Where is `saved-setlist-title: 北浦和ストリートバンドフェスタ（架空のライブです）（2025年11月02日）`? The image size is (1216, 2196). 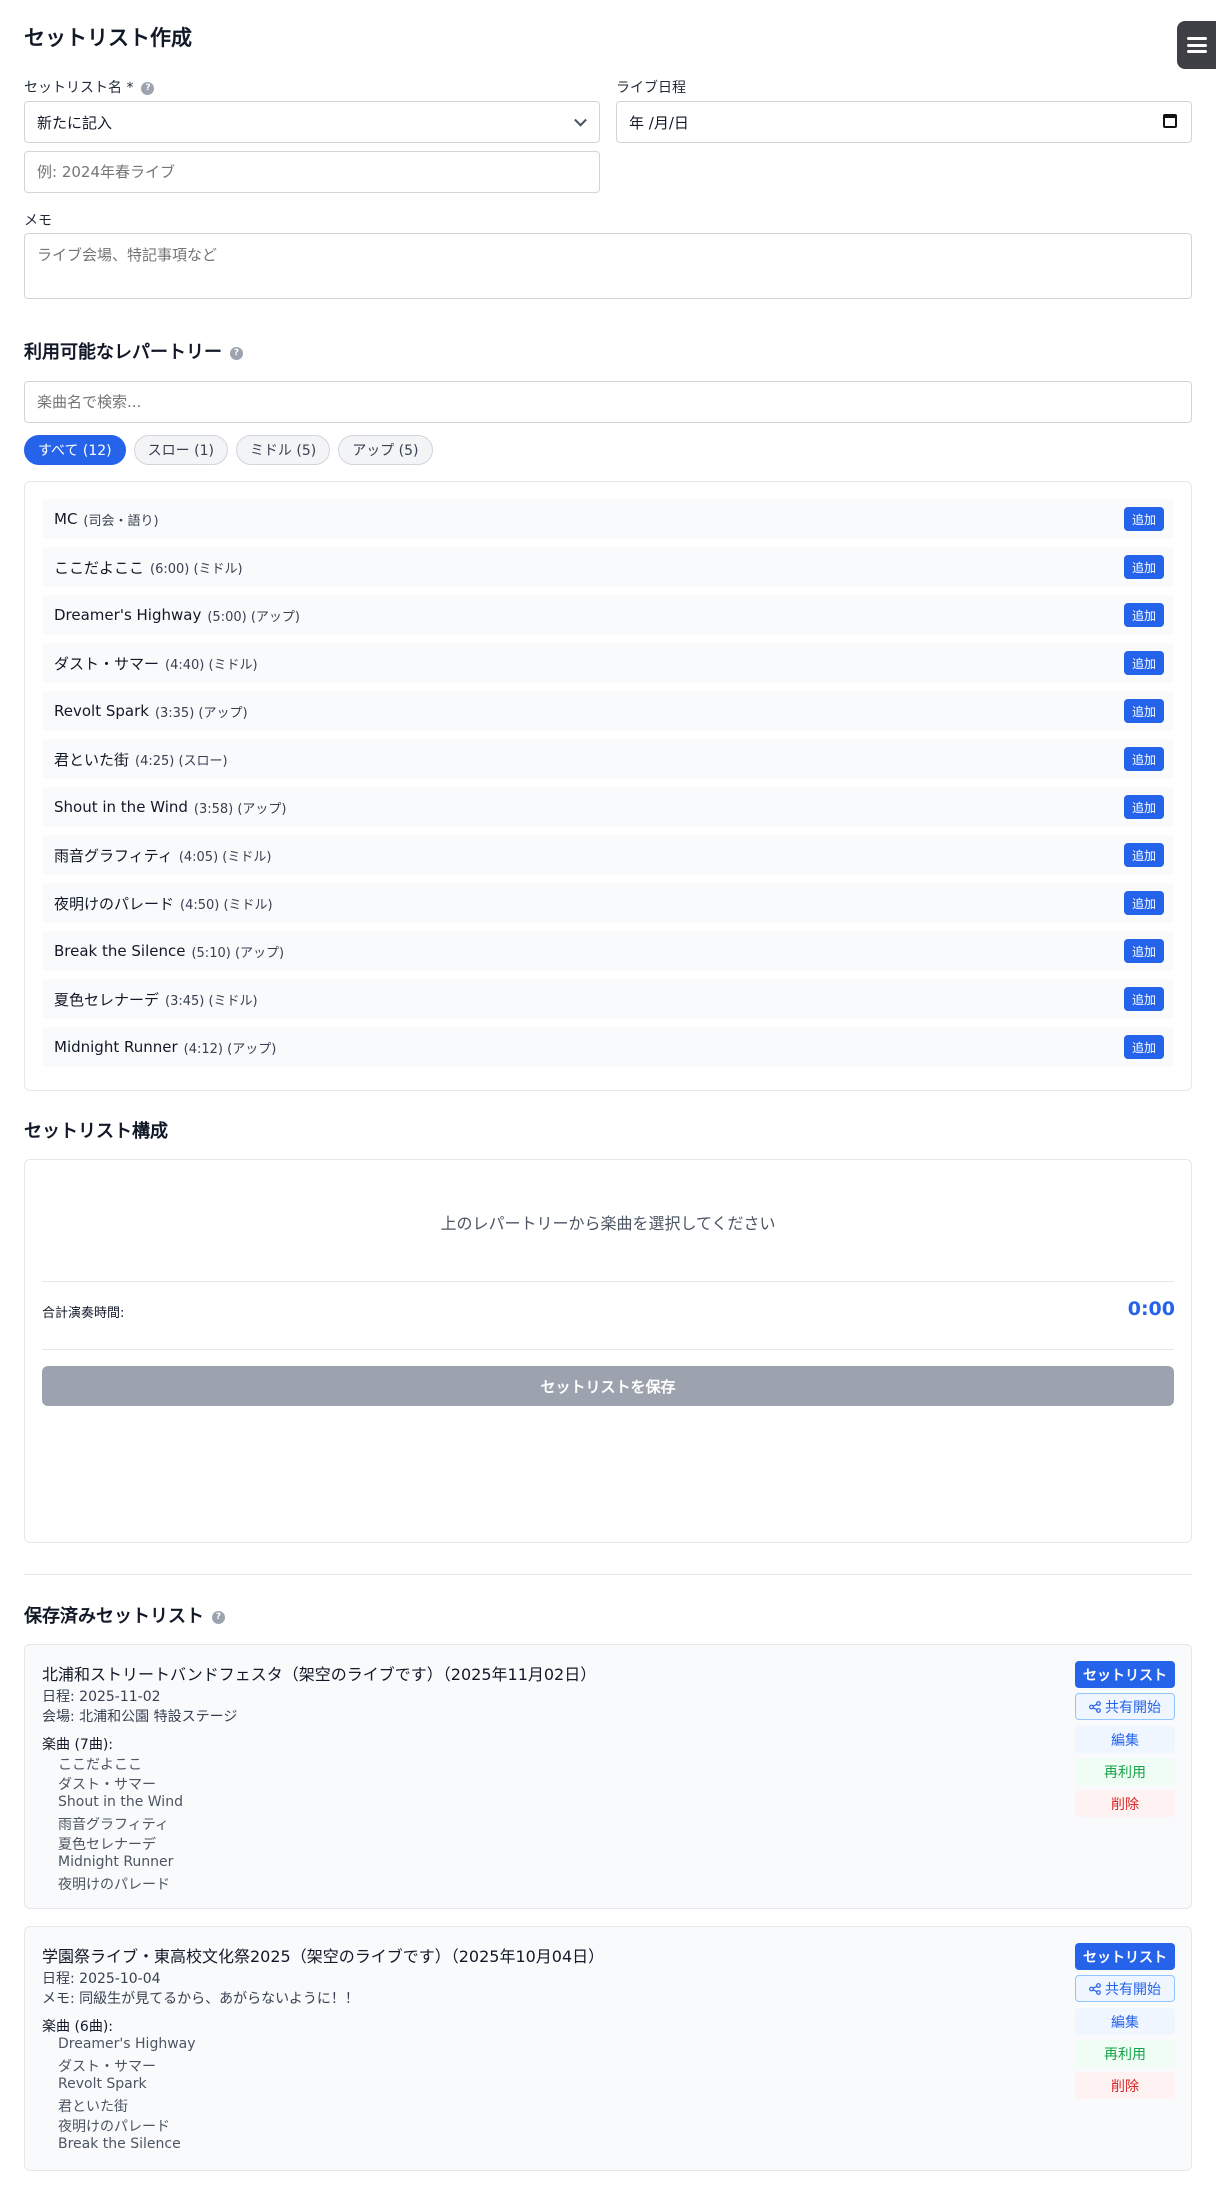
saved-setlist-title: 北浦和ストリートバンドフェスタ（架空のライブです）（2025年11月02日） is located at coordinates (319, 1674).